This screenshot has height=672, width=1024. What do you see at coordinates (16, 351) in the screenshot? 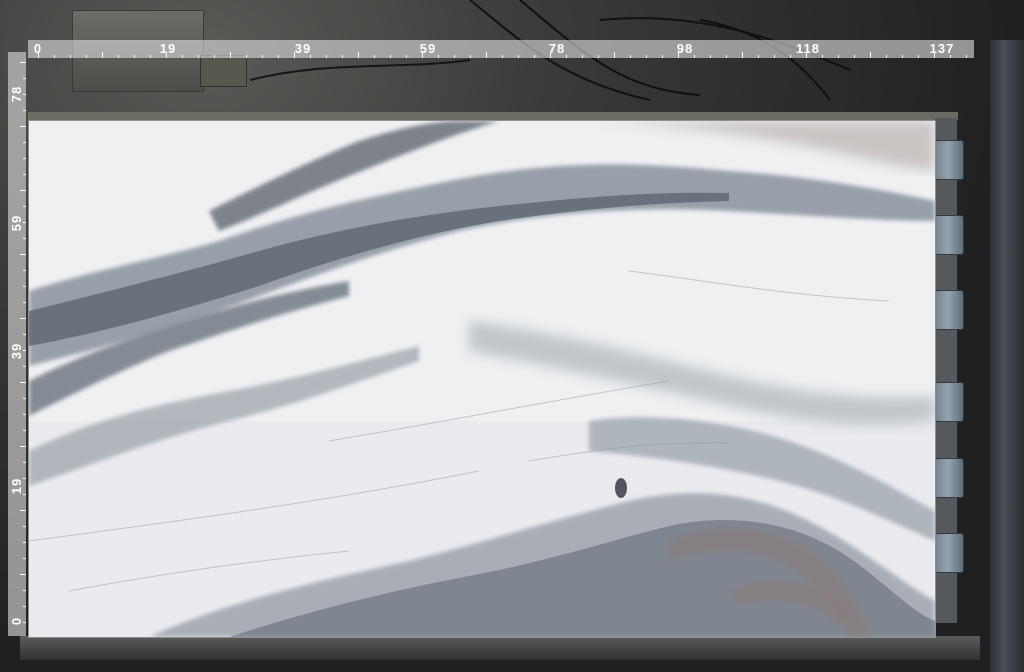
I see `left-ruler-label: 39` at bounding box center [16, 351].